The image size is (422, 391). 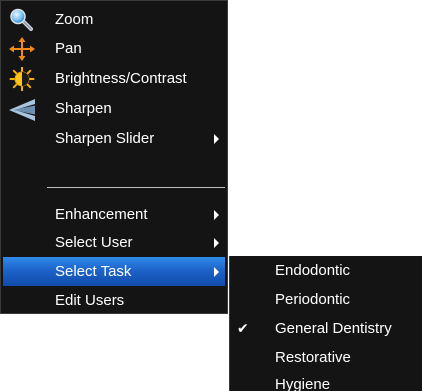 I want to click on task-item-label: Periodontic, so click(x=313, y=299).